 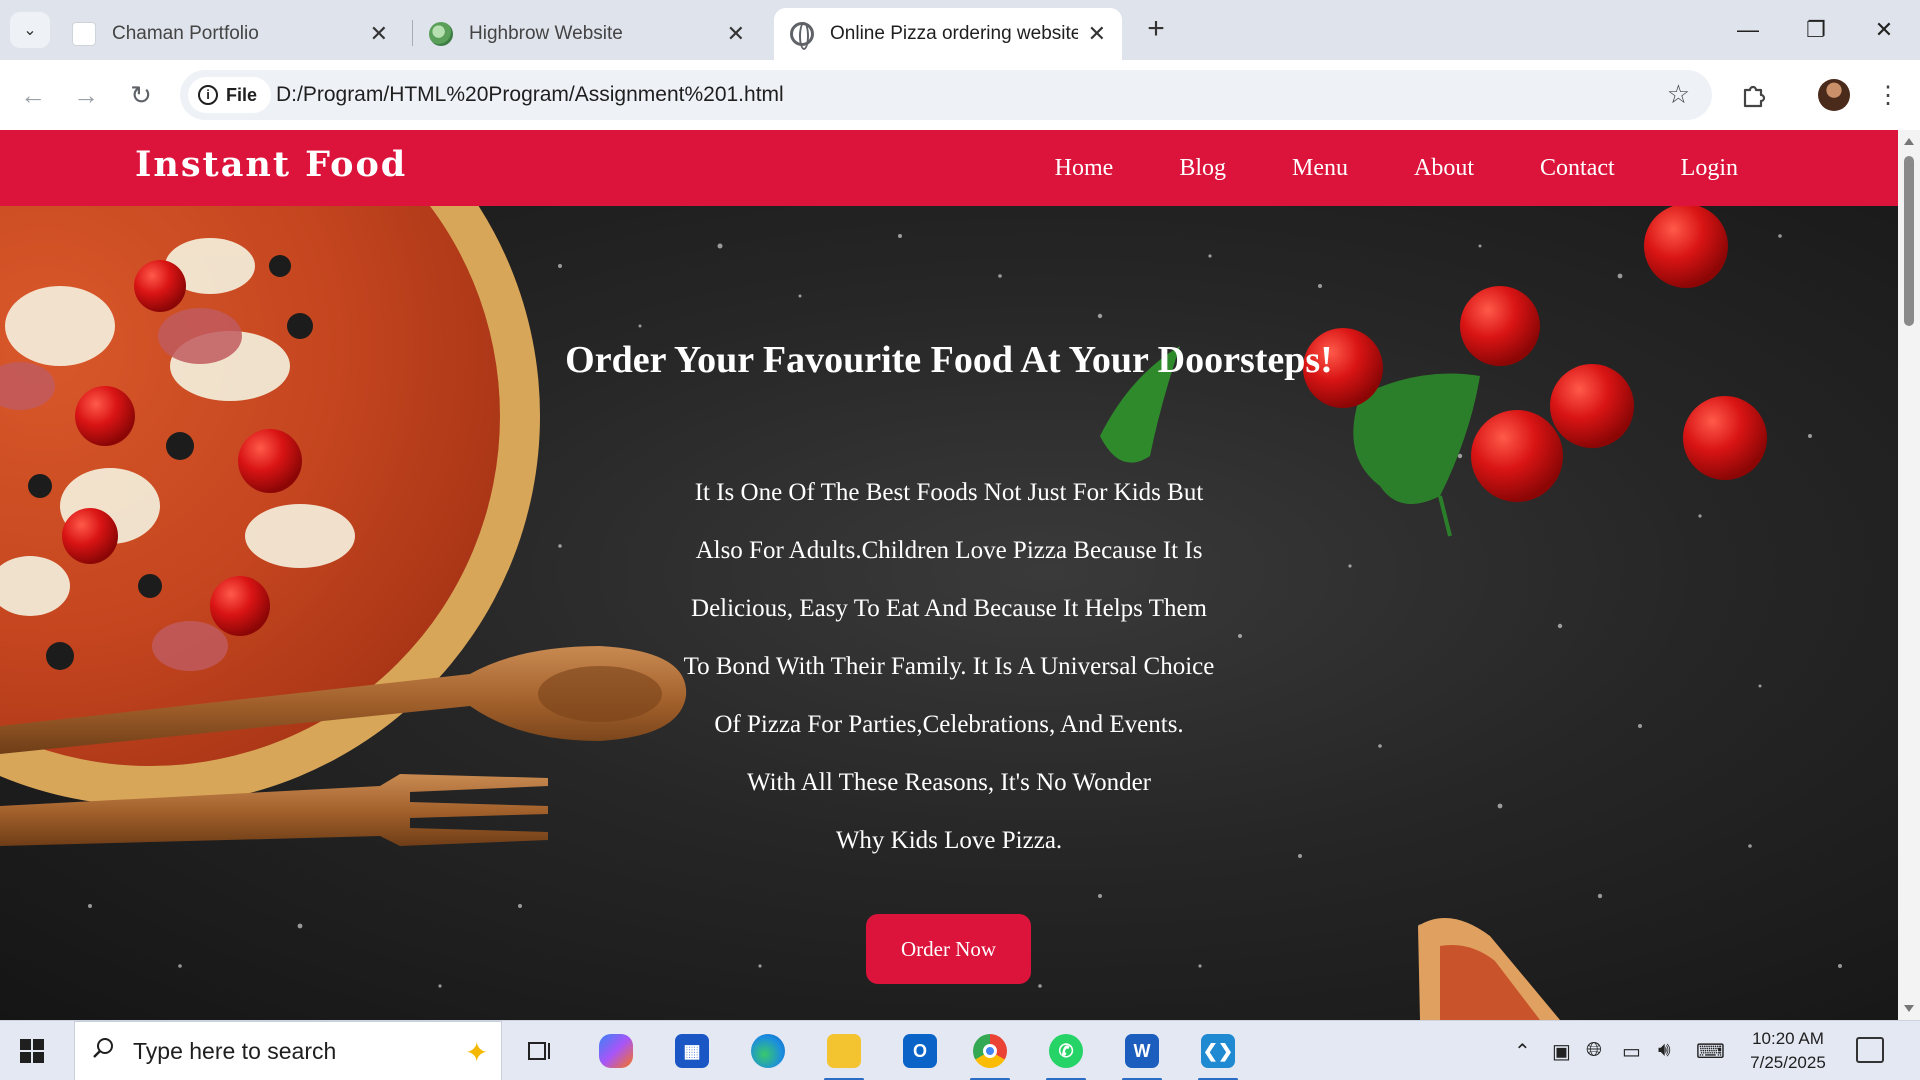 What do you see at coordinates (477, 1052) in the screenshot?
I see `copilot-sparkle-icon: ✦` at bounding box center [477, 1052].